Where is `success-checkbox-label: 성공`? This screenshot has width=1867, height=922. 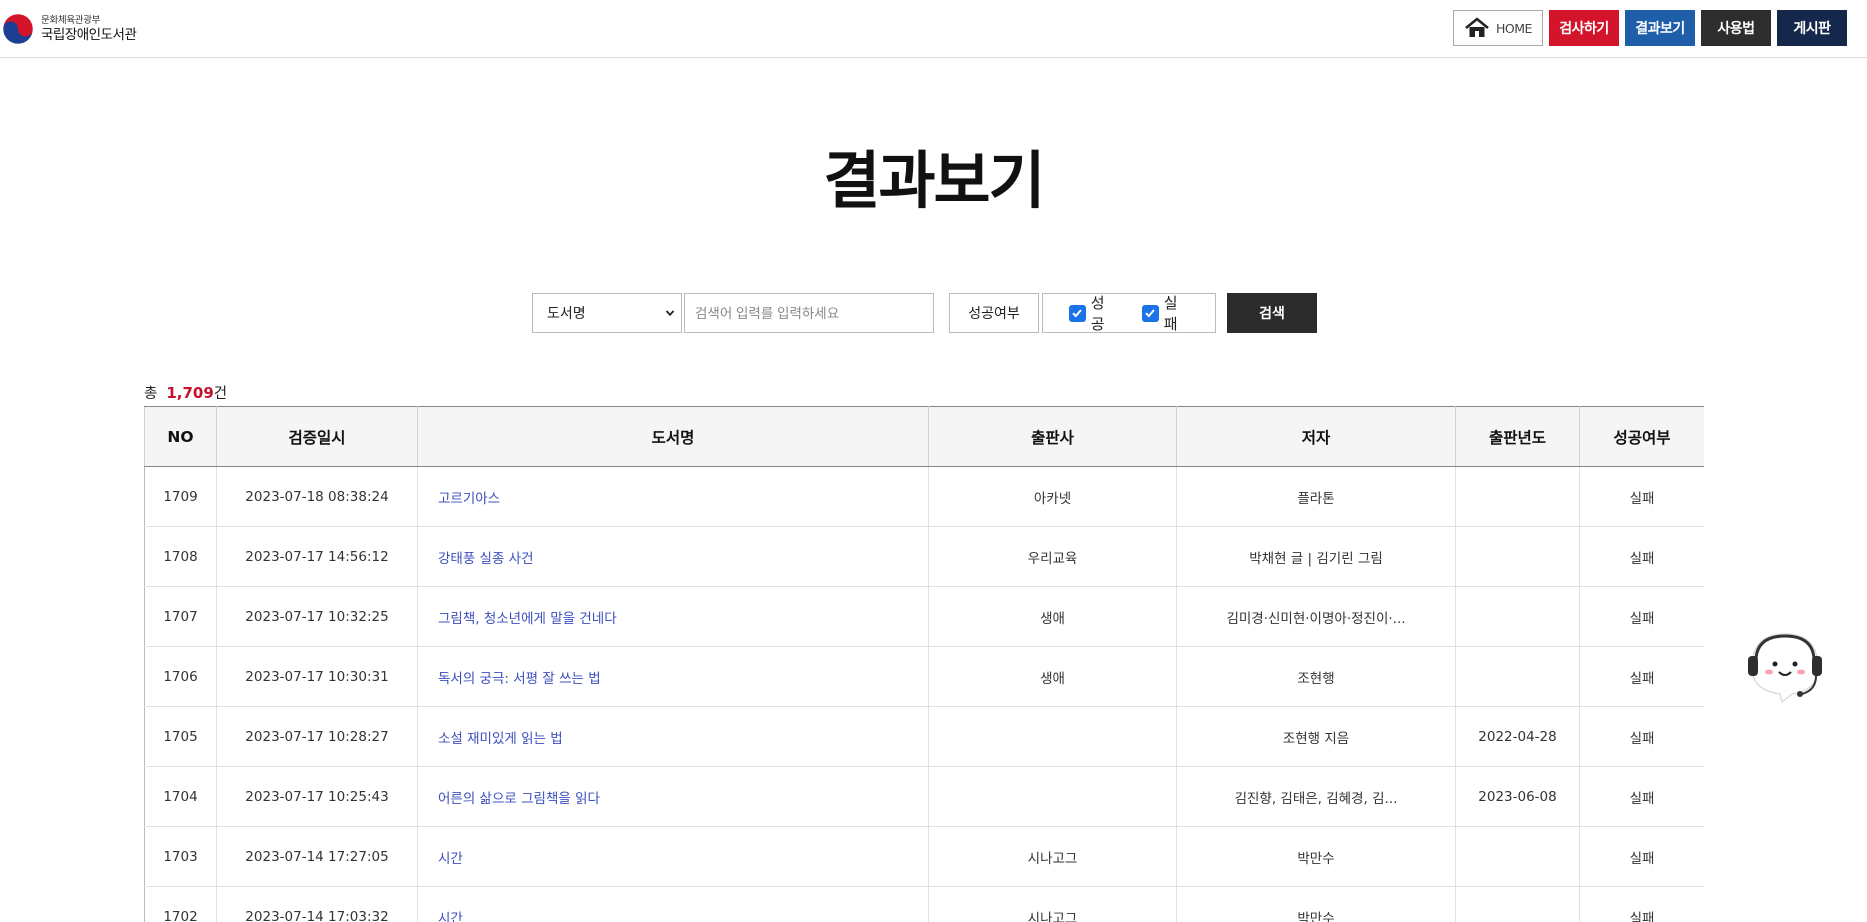 success-checkbox-label: 성공 is located at coordinates (1097, 313).